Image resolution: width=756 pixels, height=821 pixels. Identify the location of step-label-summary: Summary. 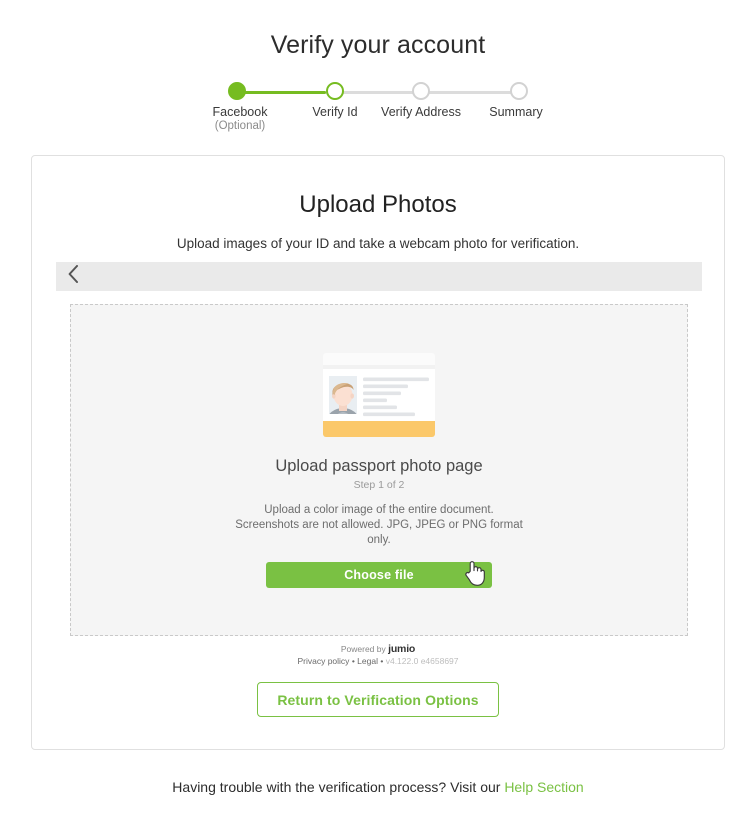
(516, 112).